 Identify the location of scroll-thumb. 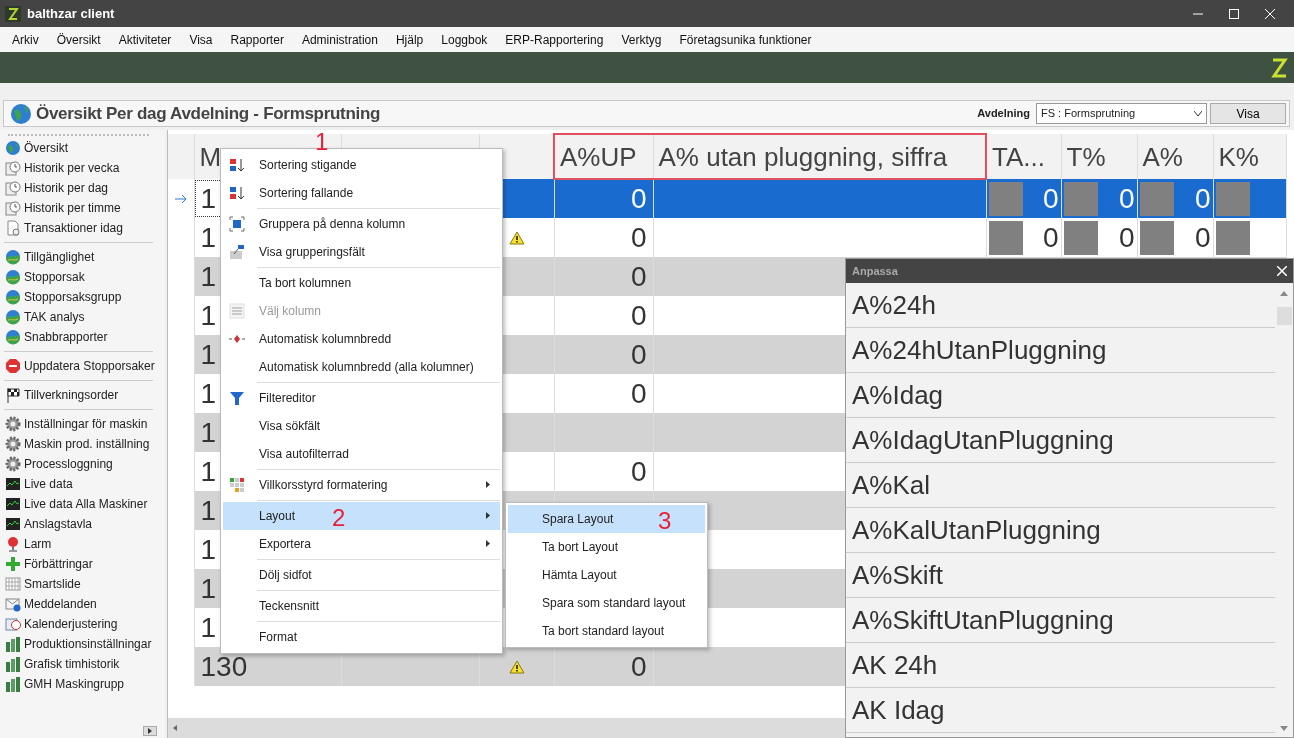
(1284, 316).